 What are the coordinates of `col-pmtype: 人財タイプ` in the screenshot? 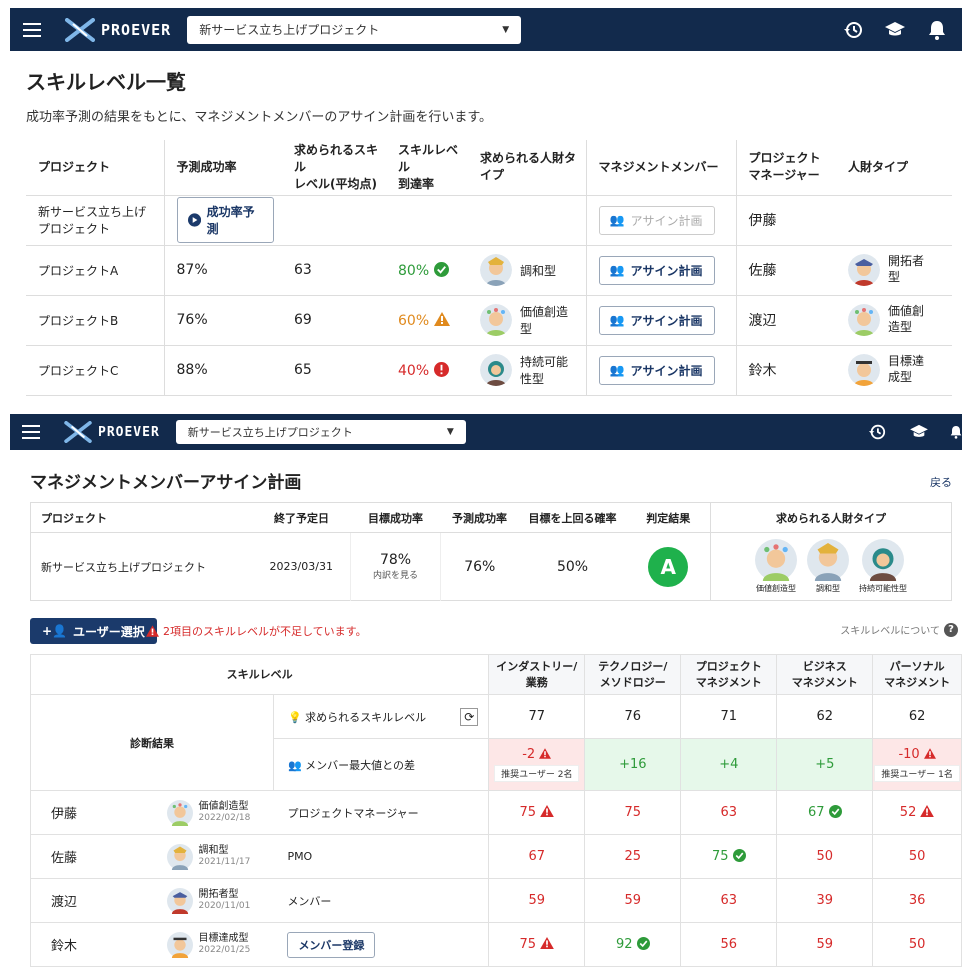 It's located at (894, 168).